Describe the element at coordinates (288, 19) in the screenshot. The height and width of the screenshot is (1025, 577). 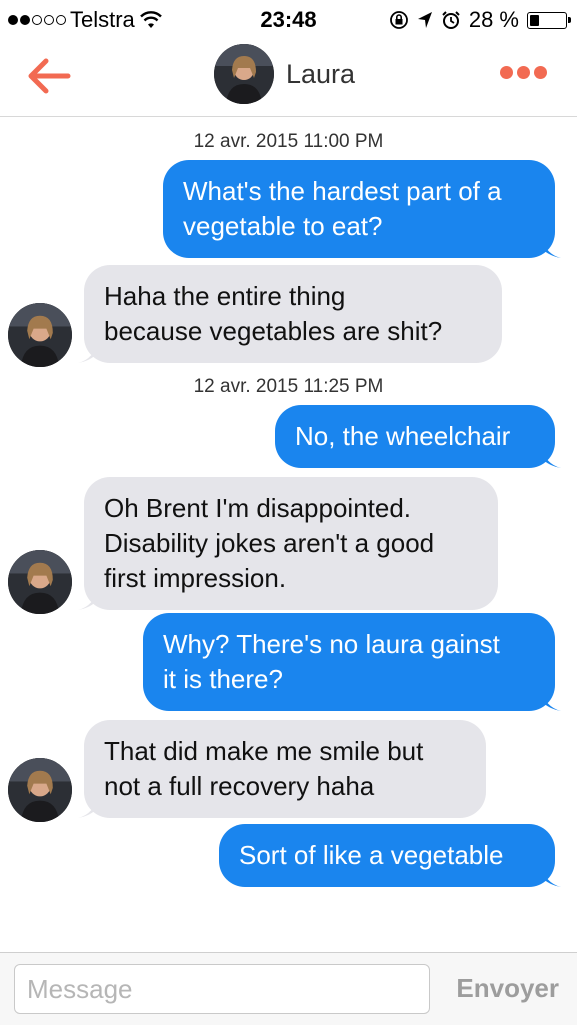
I see `status-bar: Telstra 23:48 28 %` at that location.